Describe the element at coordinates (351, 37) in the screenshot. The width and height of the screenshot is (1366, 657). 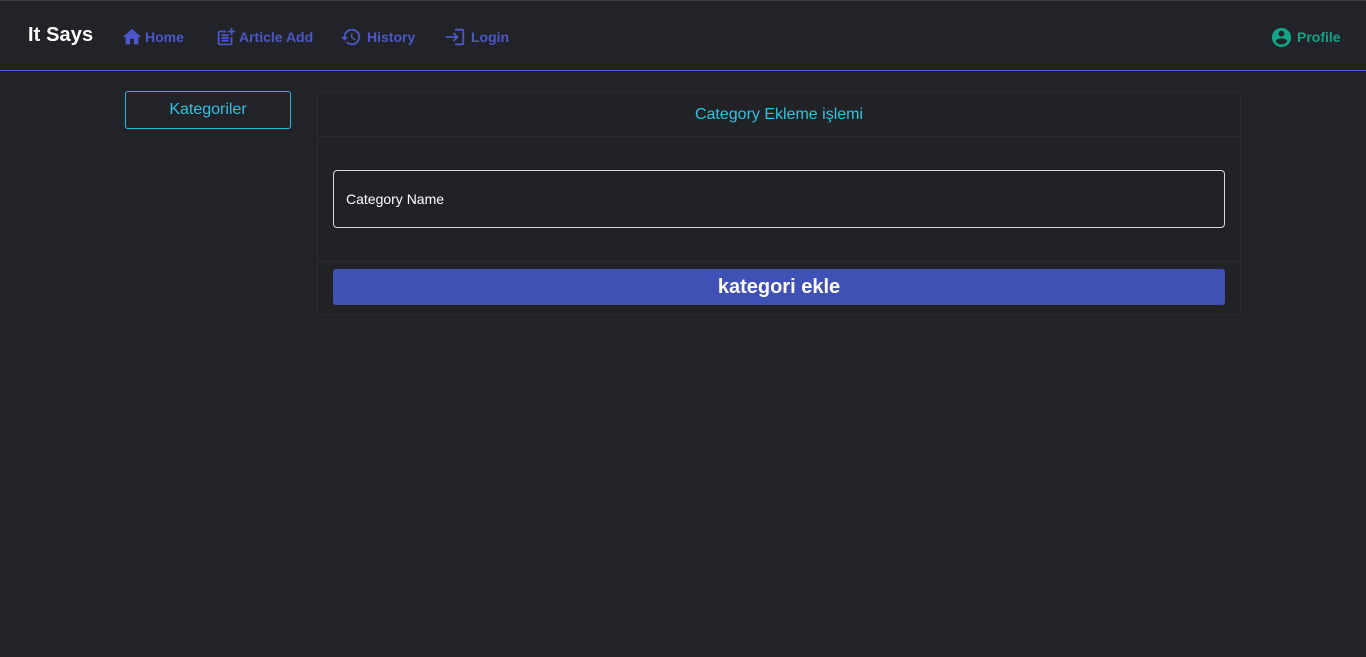
I see `history-icon` at that location.